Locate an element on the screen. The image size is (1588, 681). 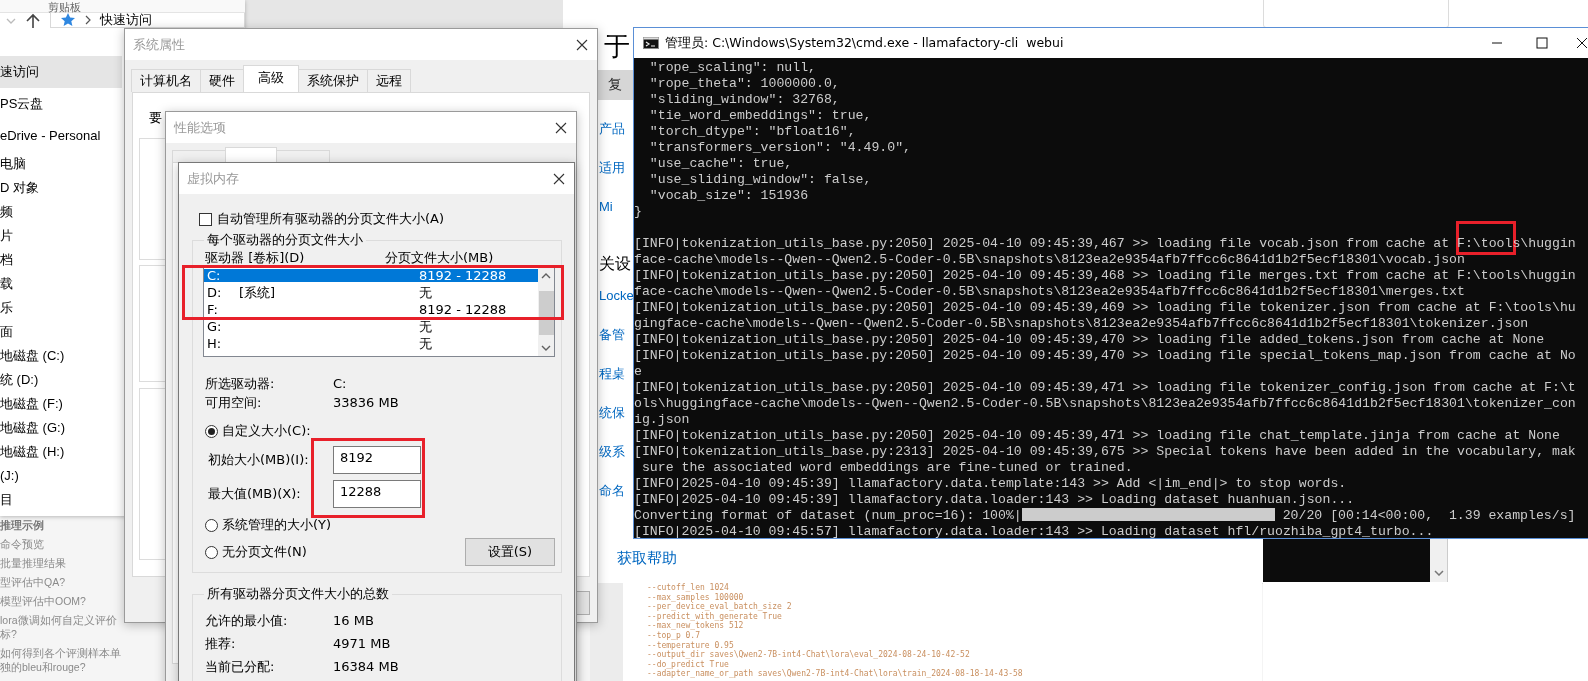
radio-label: 无分页文件(N) is located at coordinates (264, 552).